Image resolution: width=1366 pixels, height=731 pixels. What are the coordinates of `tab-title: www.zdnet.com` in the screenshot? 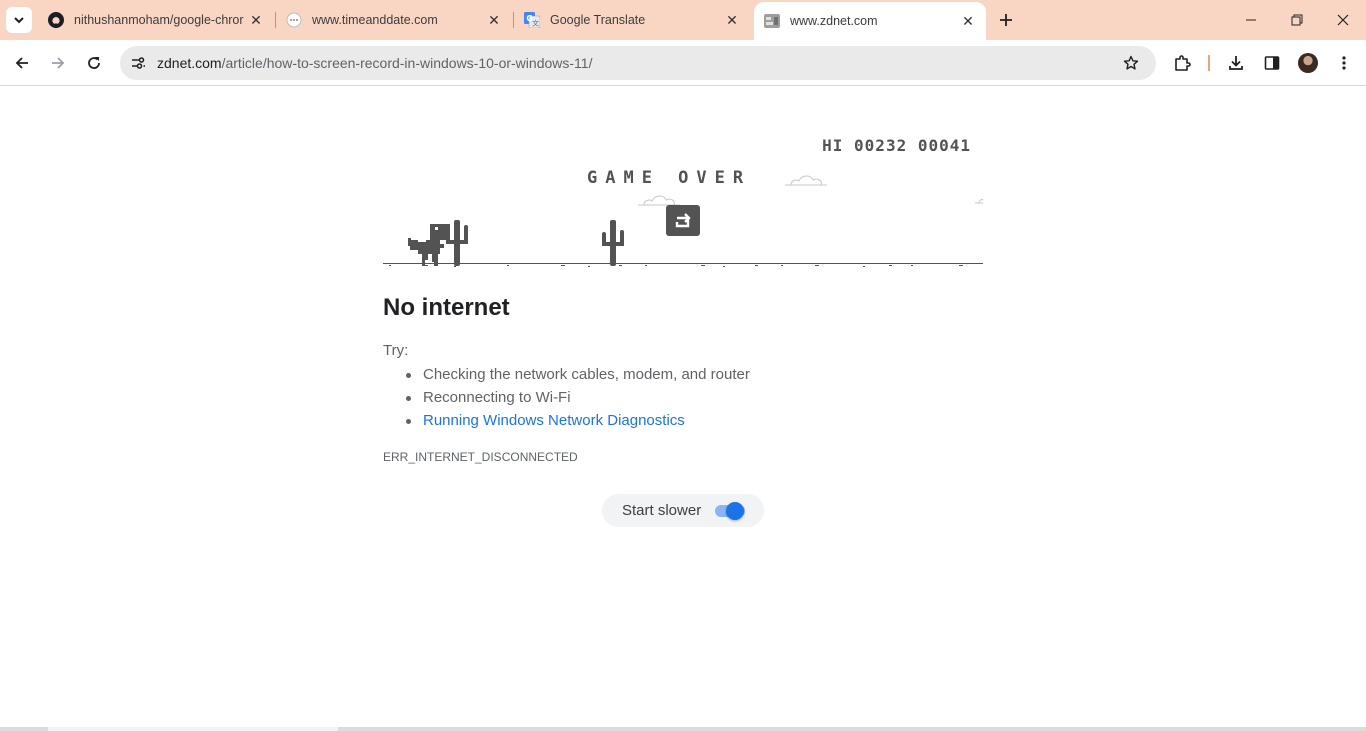 It's located at (834, 21).